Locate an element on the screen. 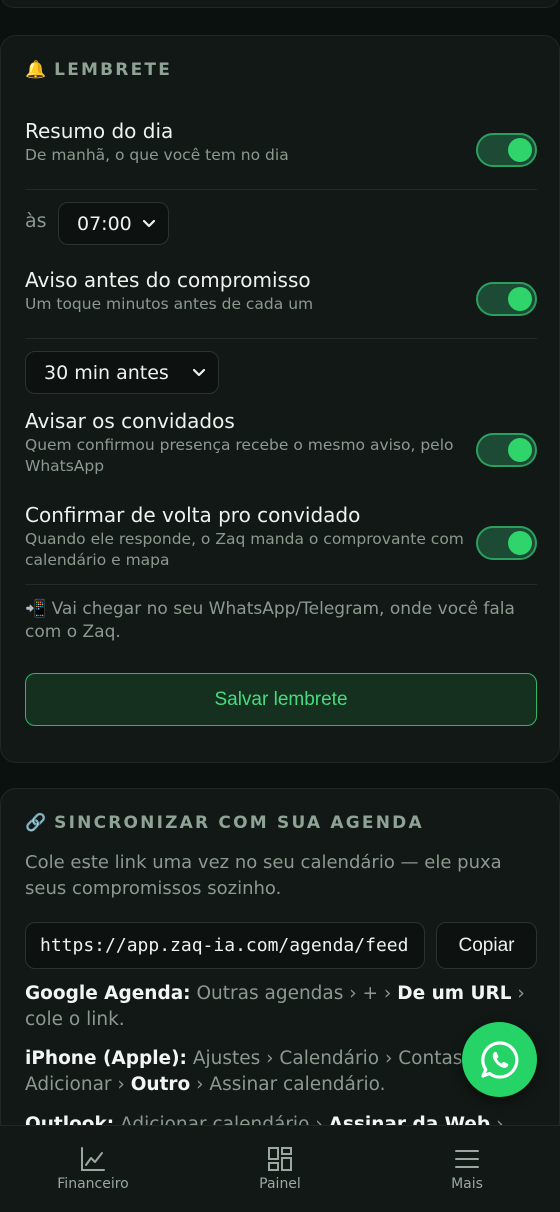  sync-title-text: SINCRONIZAR COM SUA AGENDA is located at coordinates (239, 823).